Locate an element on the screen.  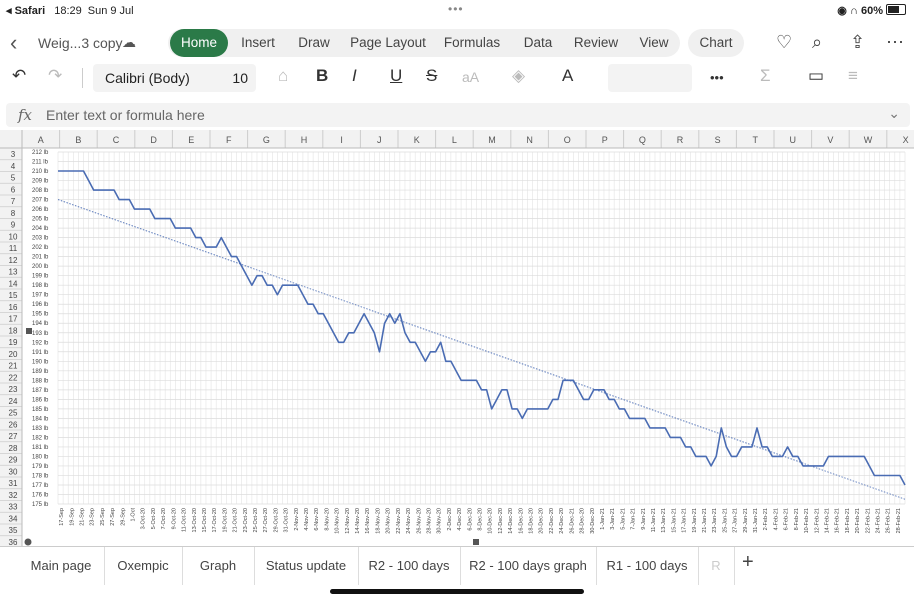
tab-view: View is located at coordinates (654, 43).